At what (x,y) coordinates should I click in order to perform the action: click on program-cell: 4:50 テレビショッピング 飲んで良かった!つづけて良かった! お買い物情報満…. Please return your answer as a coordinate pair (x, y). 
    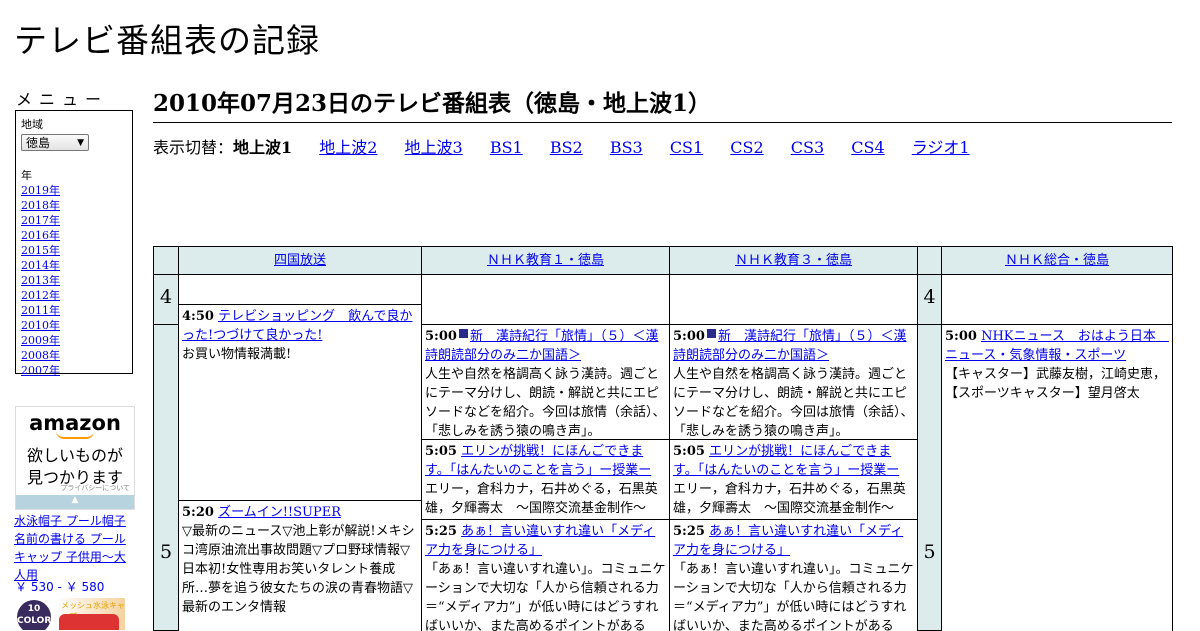
    Looking at the image, I should click on (300, 403).